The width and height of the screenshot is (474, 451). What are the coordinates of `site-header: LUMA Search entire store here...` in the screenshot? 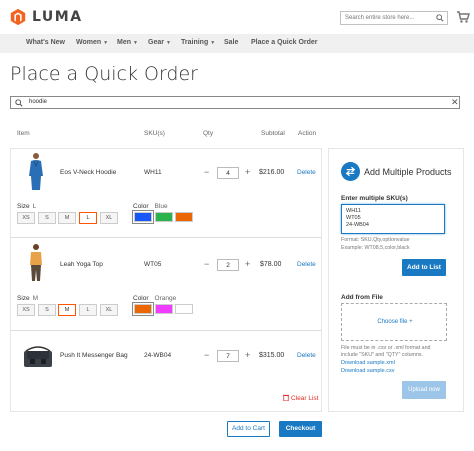 It's located at (237, 17).